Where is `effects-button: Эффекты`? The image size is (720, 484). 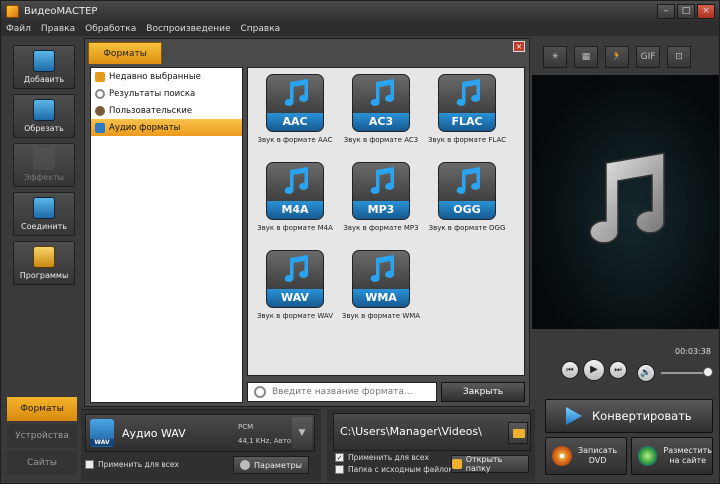 effects-button: Эффекты is located at coordinates (44, 165).